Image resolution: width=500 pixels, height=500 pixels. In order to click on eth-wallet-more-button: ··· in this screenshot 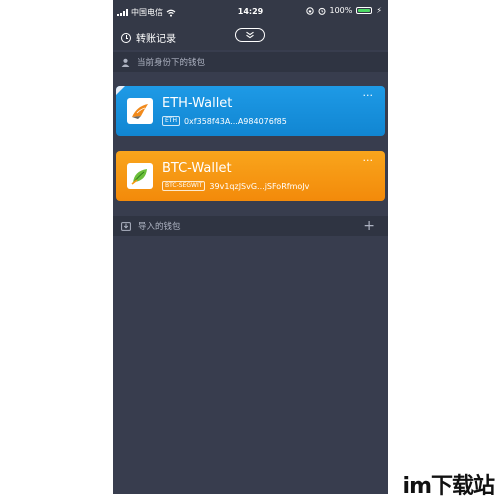, I will do `click(368, 95)`.